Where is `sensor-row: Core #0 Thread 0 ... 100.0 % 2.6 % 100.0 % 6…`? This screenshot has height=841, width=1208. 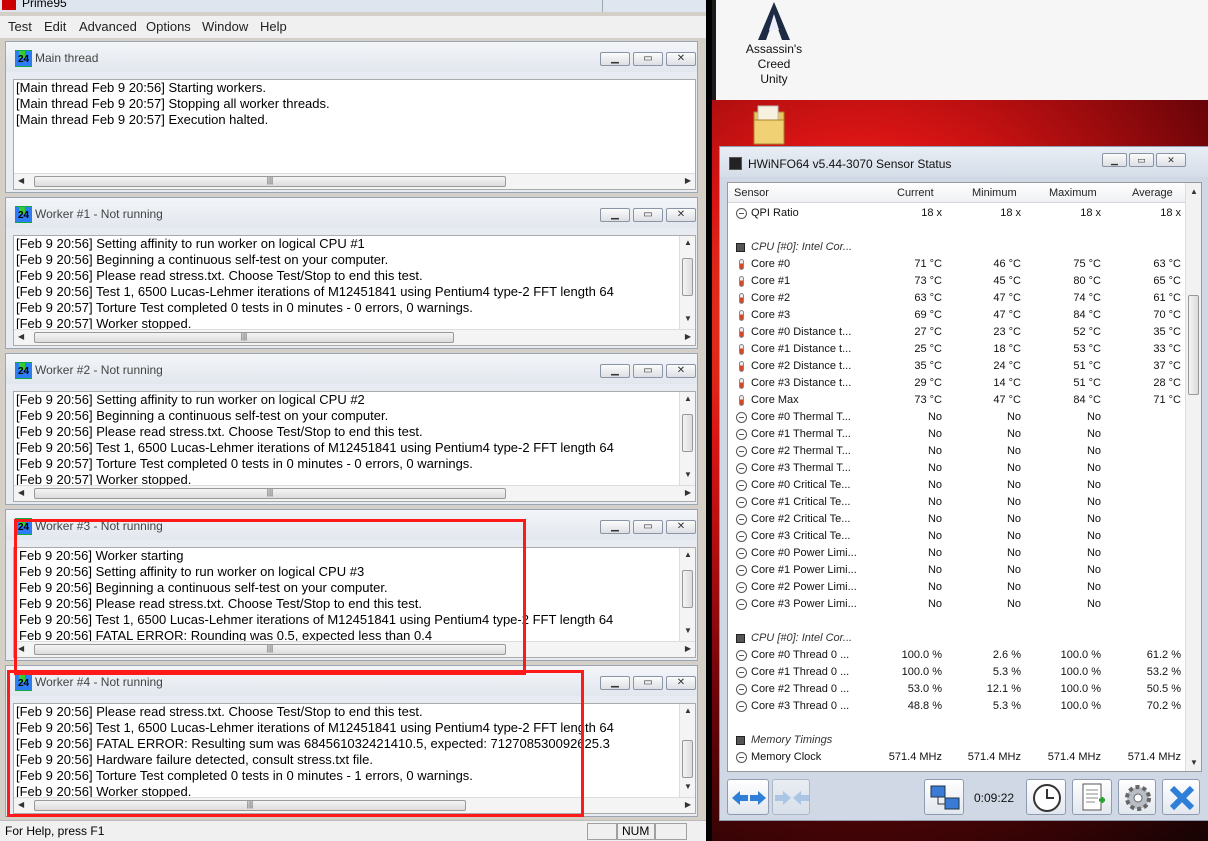 sensor-row: Core #0 Thread 0 ... 100.0 % 2.6 % 100.0 % 6… is located at coordinates (957, 655).